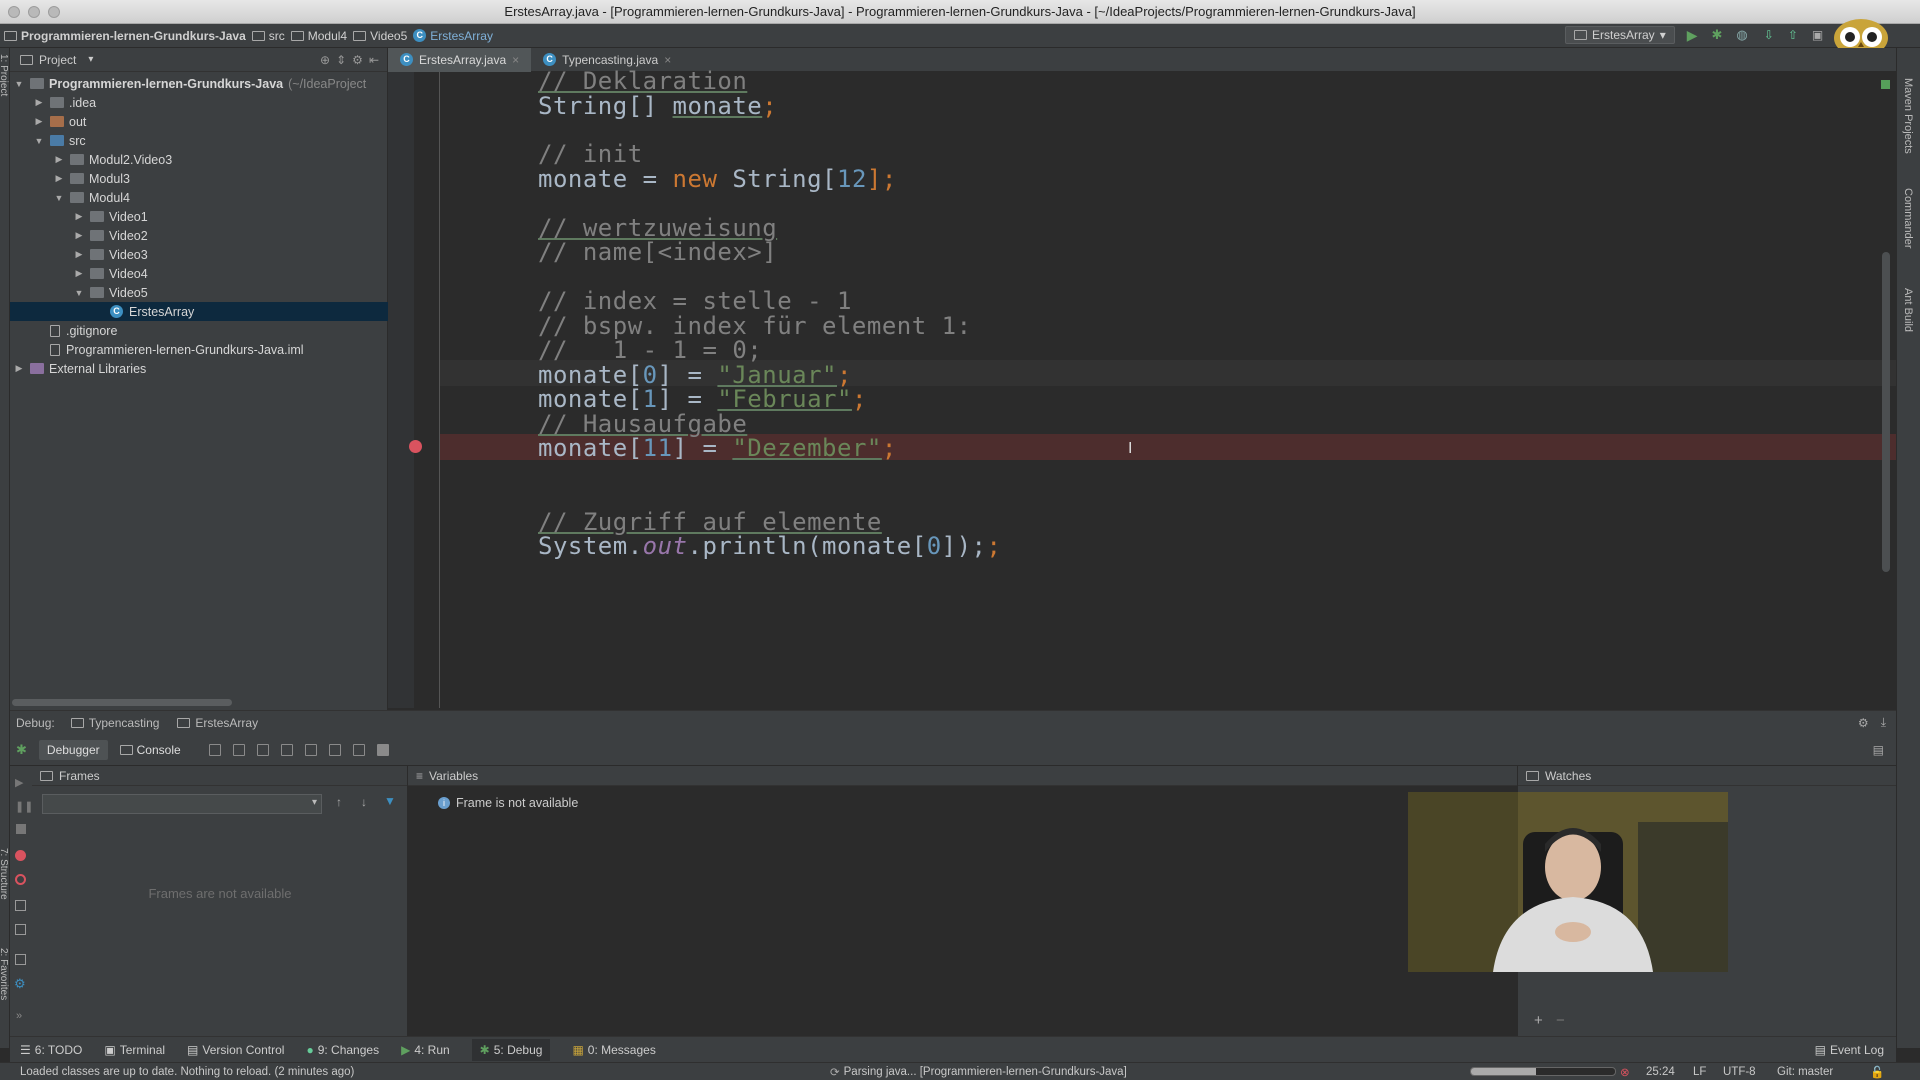 This screenshot has height=1080, width=1920. I want to click on show-execution-point-icon, so click(214, 749).